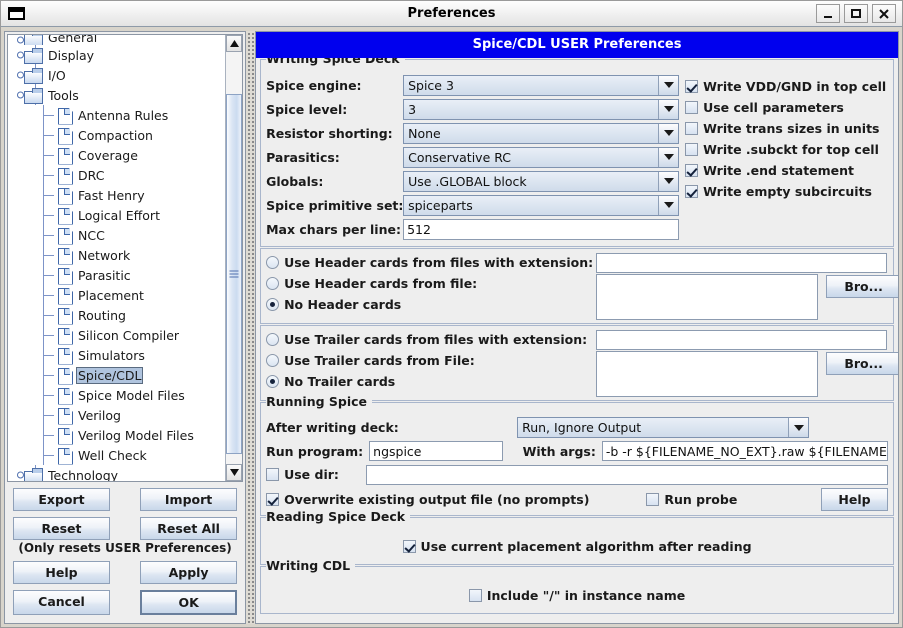 This screenshot has height=628, width=903. Describe the element at coordinates (295, 181) in the screenshot. I see `field-label: Globals:` at that location.